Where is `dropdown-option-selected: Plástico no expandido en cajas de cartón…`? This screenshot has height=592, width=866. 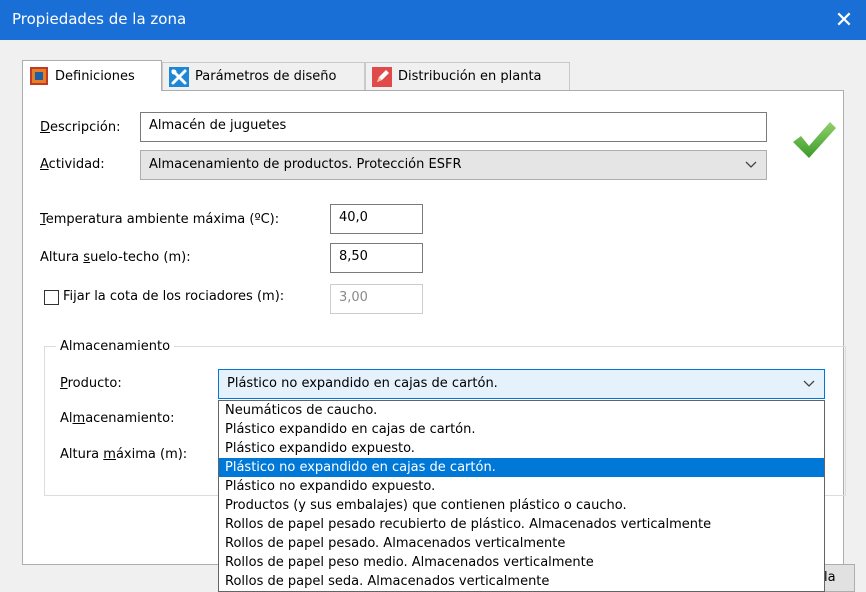
dropdown-option-selected: Plástico no expandido en cajas de cartón… is located at coordinates (521, 467).